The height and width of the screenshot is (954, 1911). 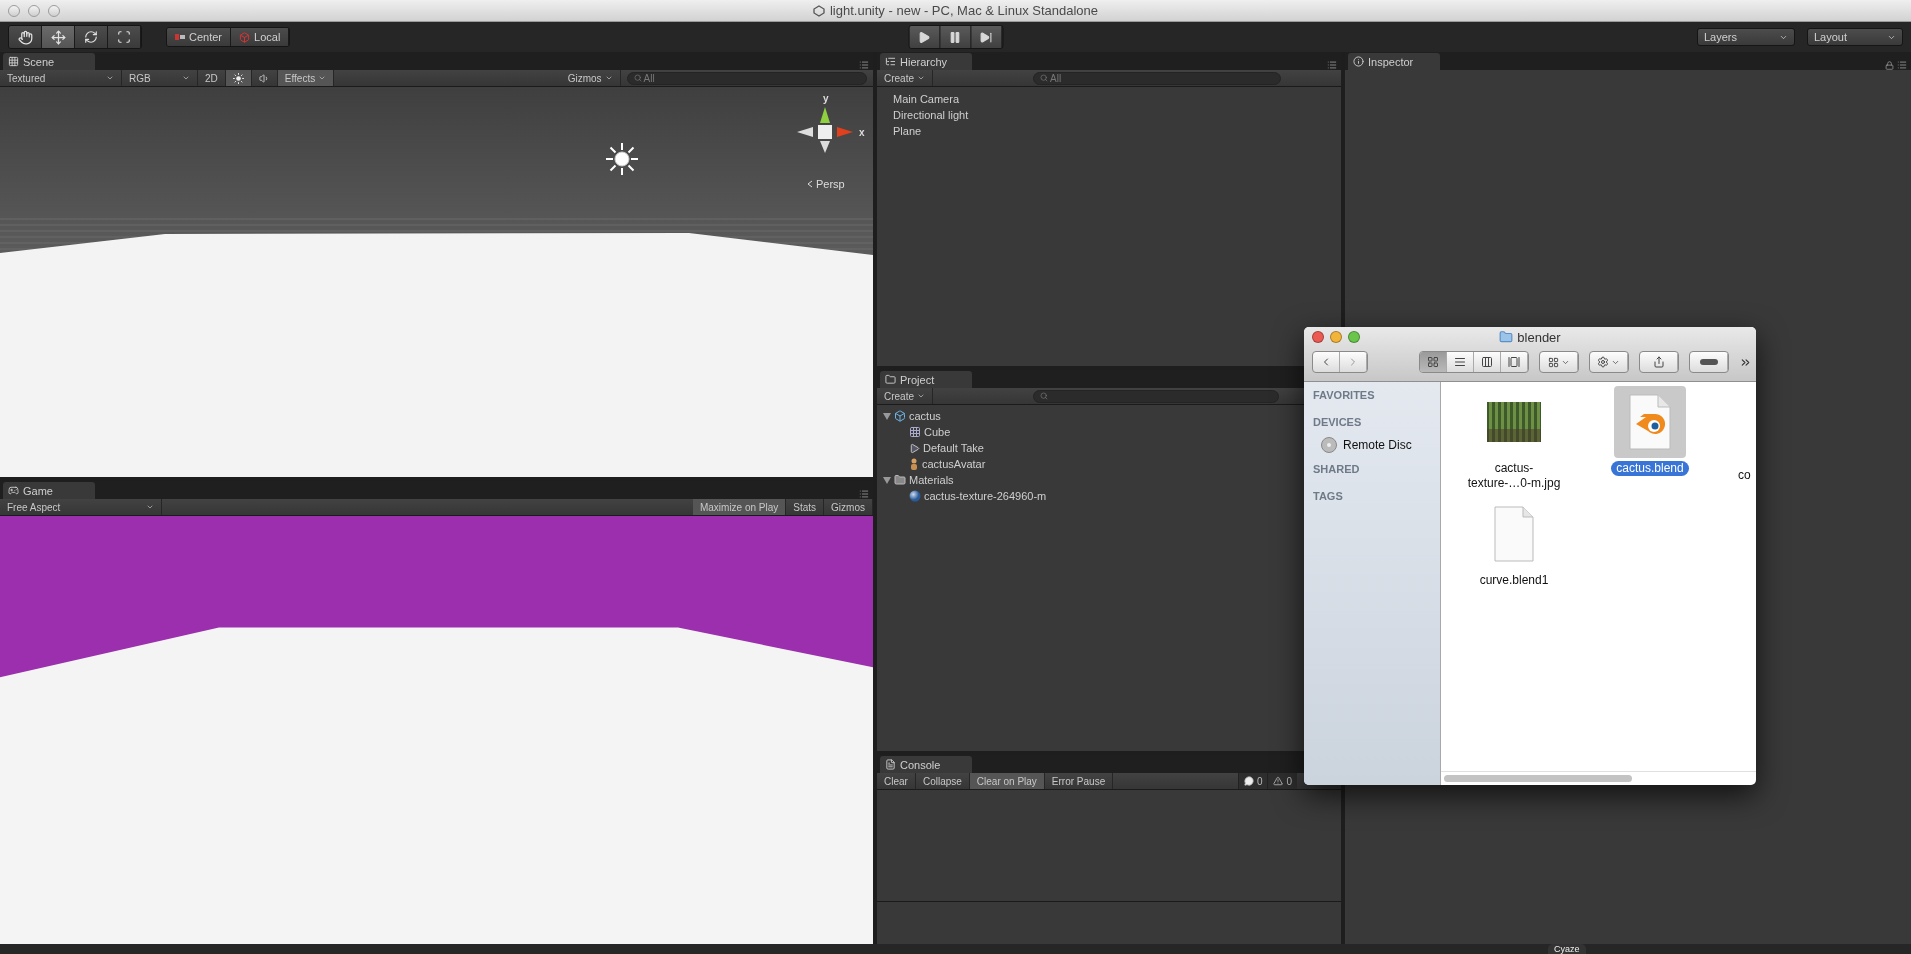 What do you see at coordinates (926, 764) in the screenshot?
I see `console-tab: Console` at bounding box center [926, 764].